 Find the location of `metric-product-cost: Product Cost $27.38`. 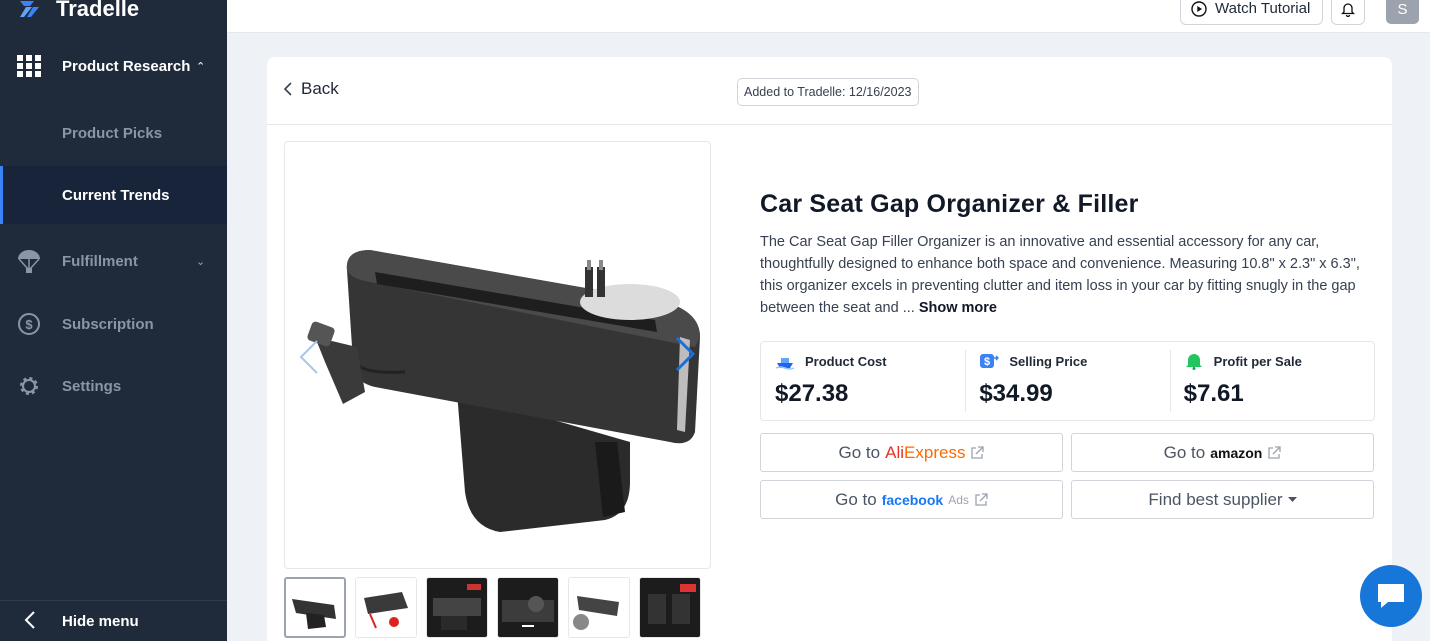

metric-product-cost: Product Cost $27.38 is located at coordinates (863, 381).